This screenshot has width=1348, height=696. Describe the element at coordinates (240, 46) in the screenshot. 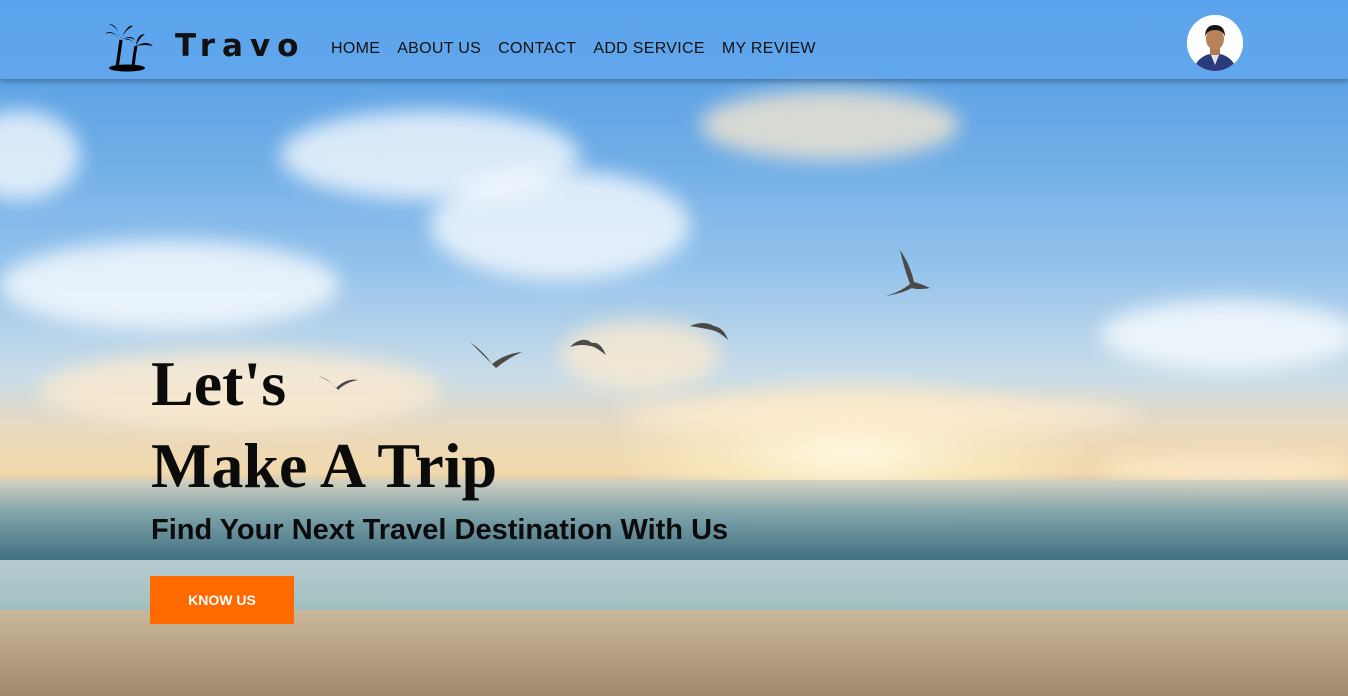

I see `brand-name: Travo` at that location.